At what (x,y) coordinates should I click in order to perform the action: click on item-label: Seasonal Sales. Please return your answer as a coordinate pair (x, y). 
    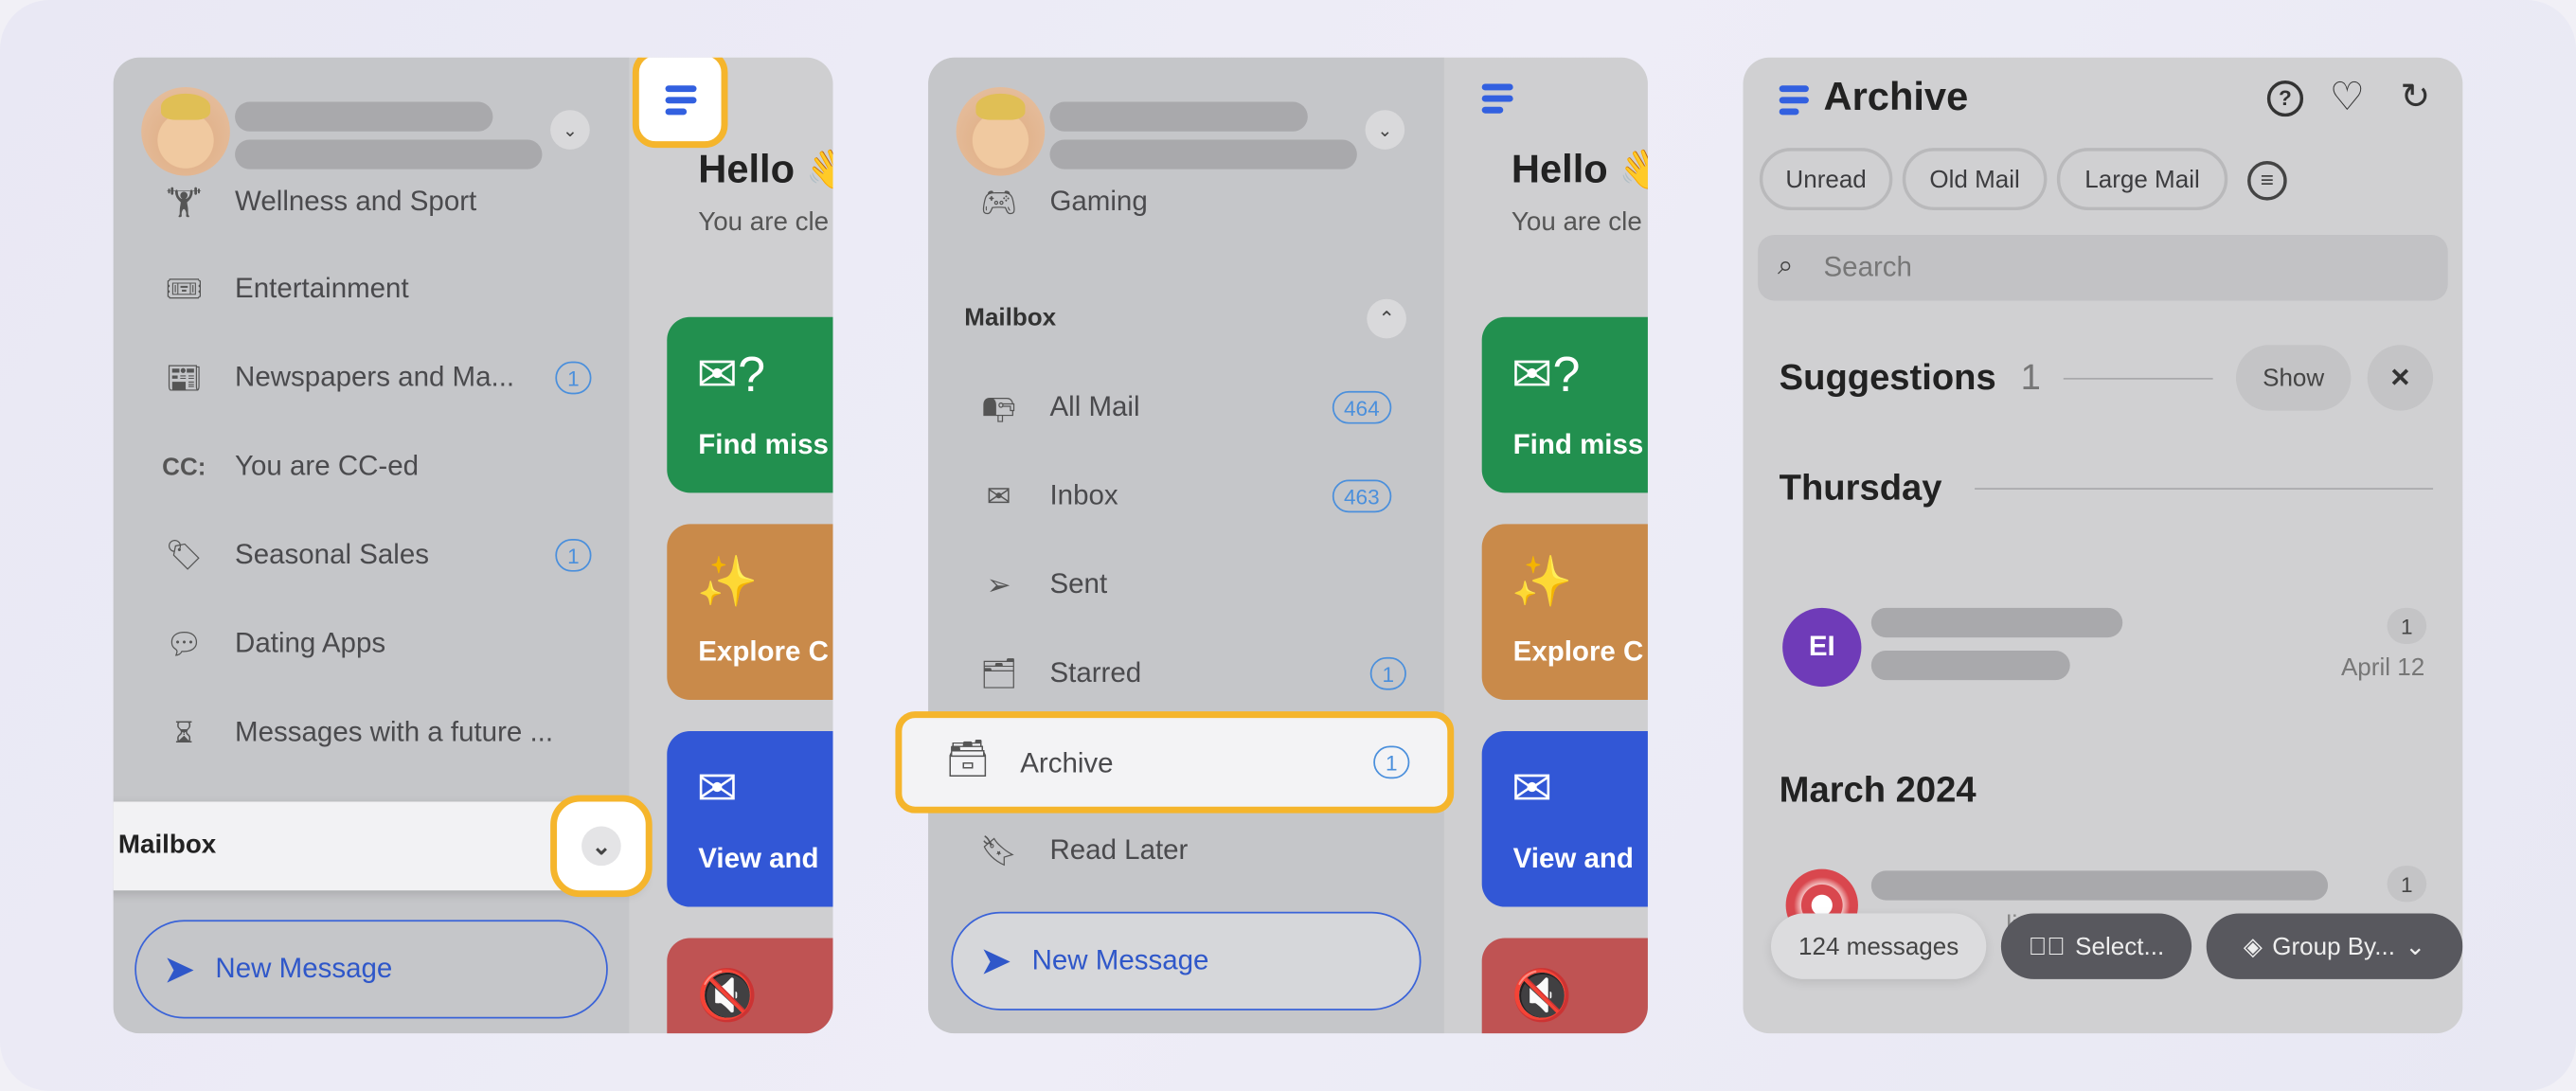
    Looking at the image, I should click on (332, 554).